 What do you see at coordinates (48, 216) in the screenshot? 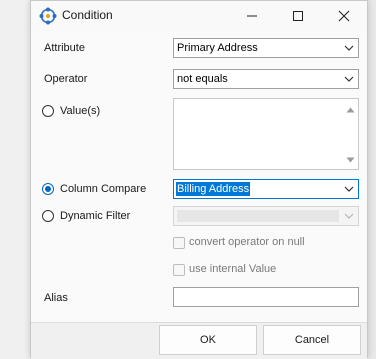
I see `dynamic-filter-radio` at bounding box center [48, 216].